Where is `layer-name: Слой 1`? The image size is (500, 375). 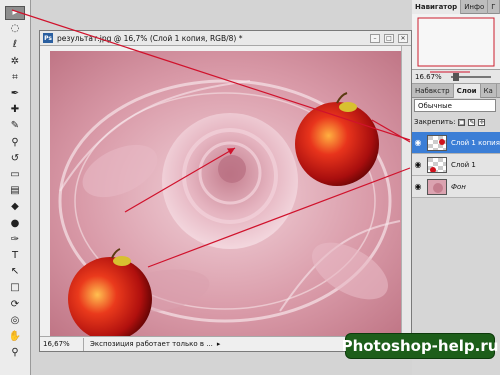 layer-name: Слой 1 is located at coordinates (463, 164).